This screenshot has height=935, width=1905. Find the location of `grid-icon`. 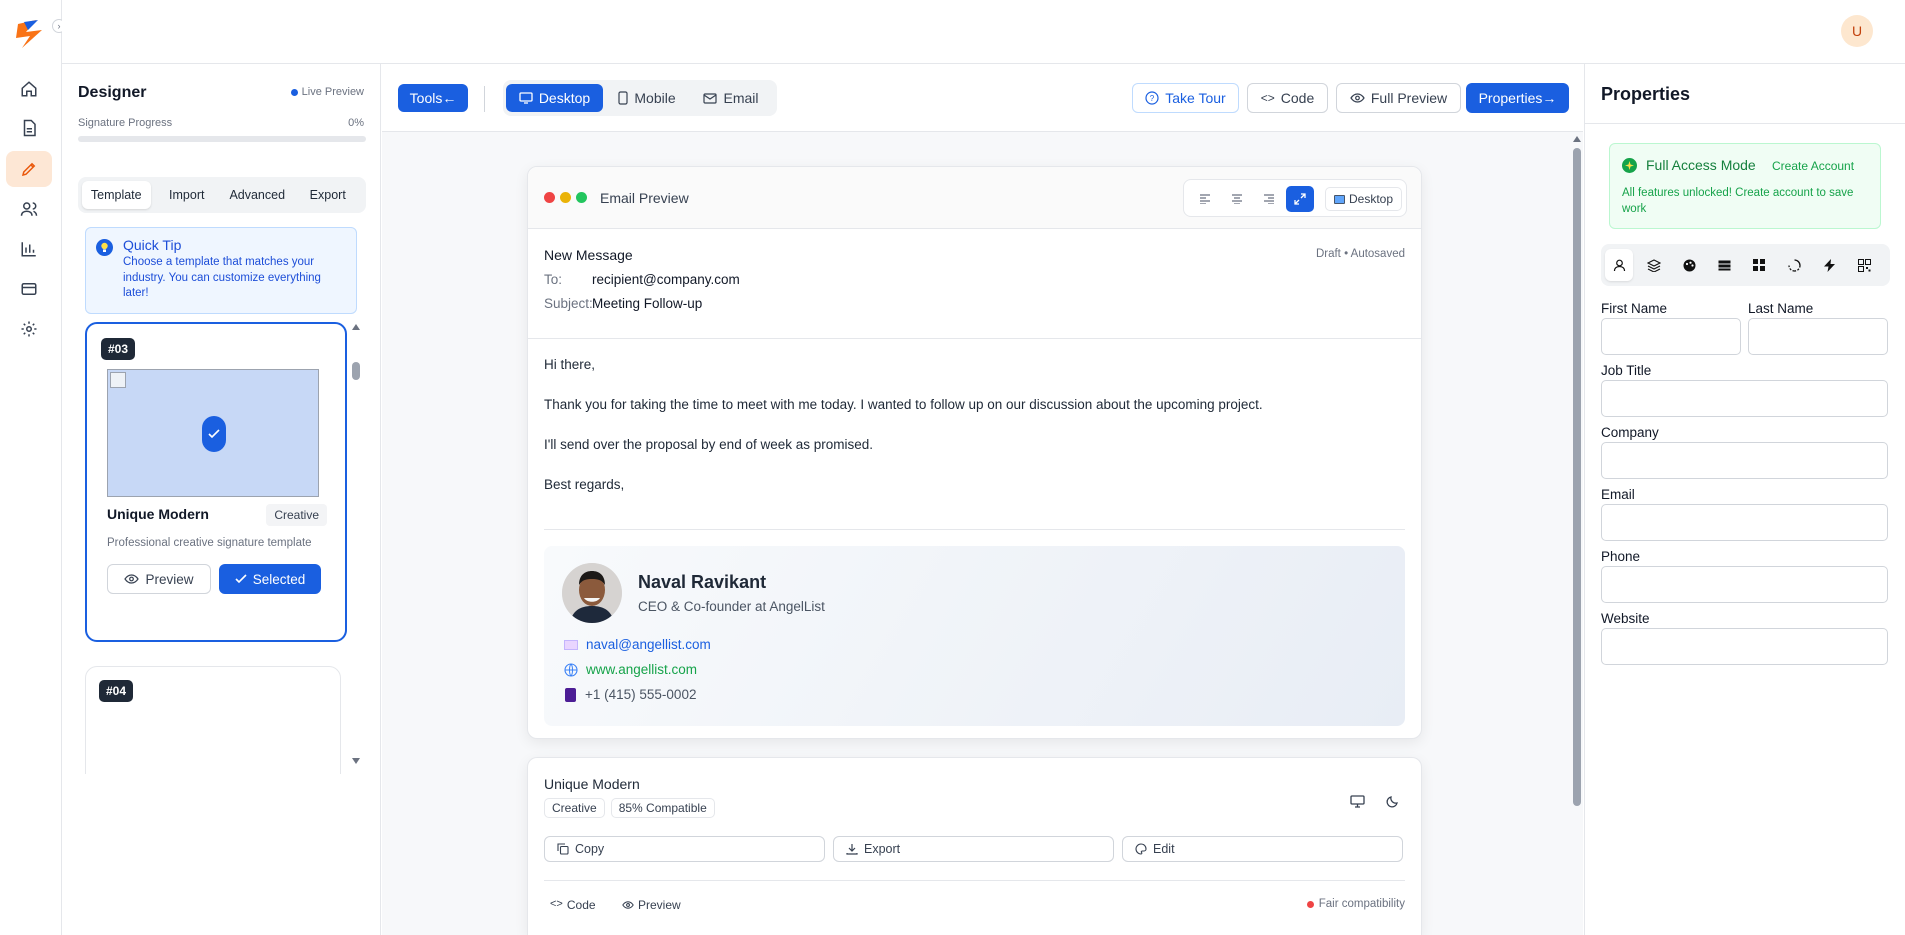

grid-icon is located at coordinates (1759, 265).